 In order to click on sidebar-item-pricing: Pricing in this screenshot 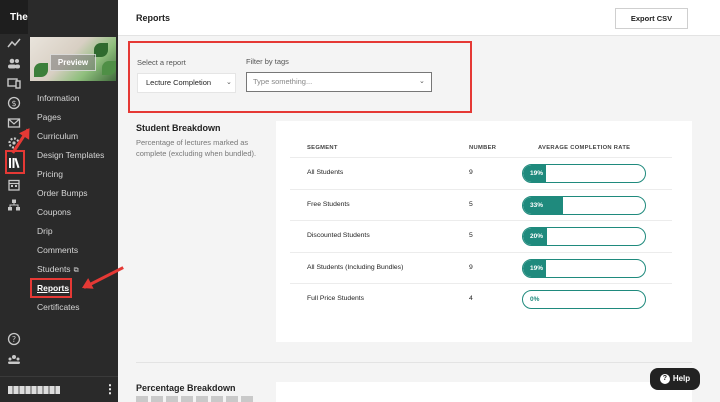, I will do `click(50, 174)`.